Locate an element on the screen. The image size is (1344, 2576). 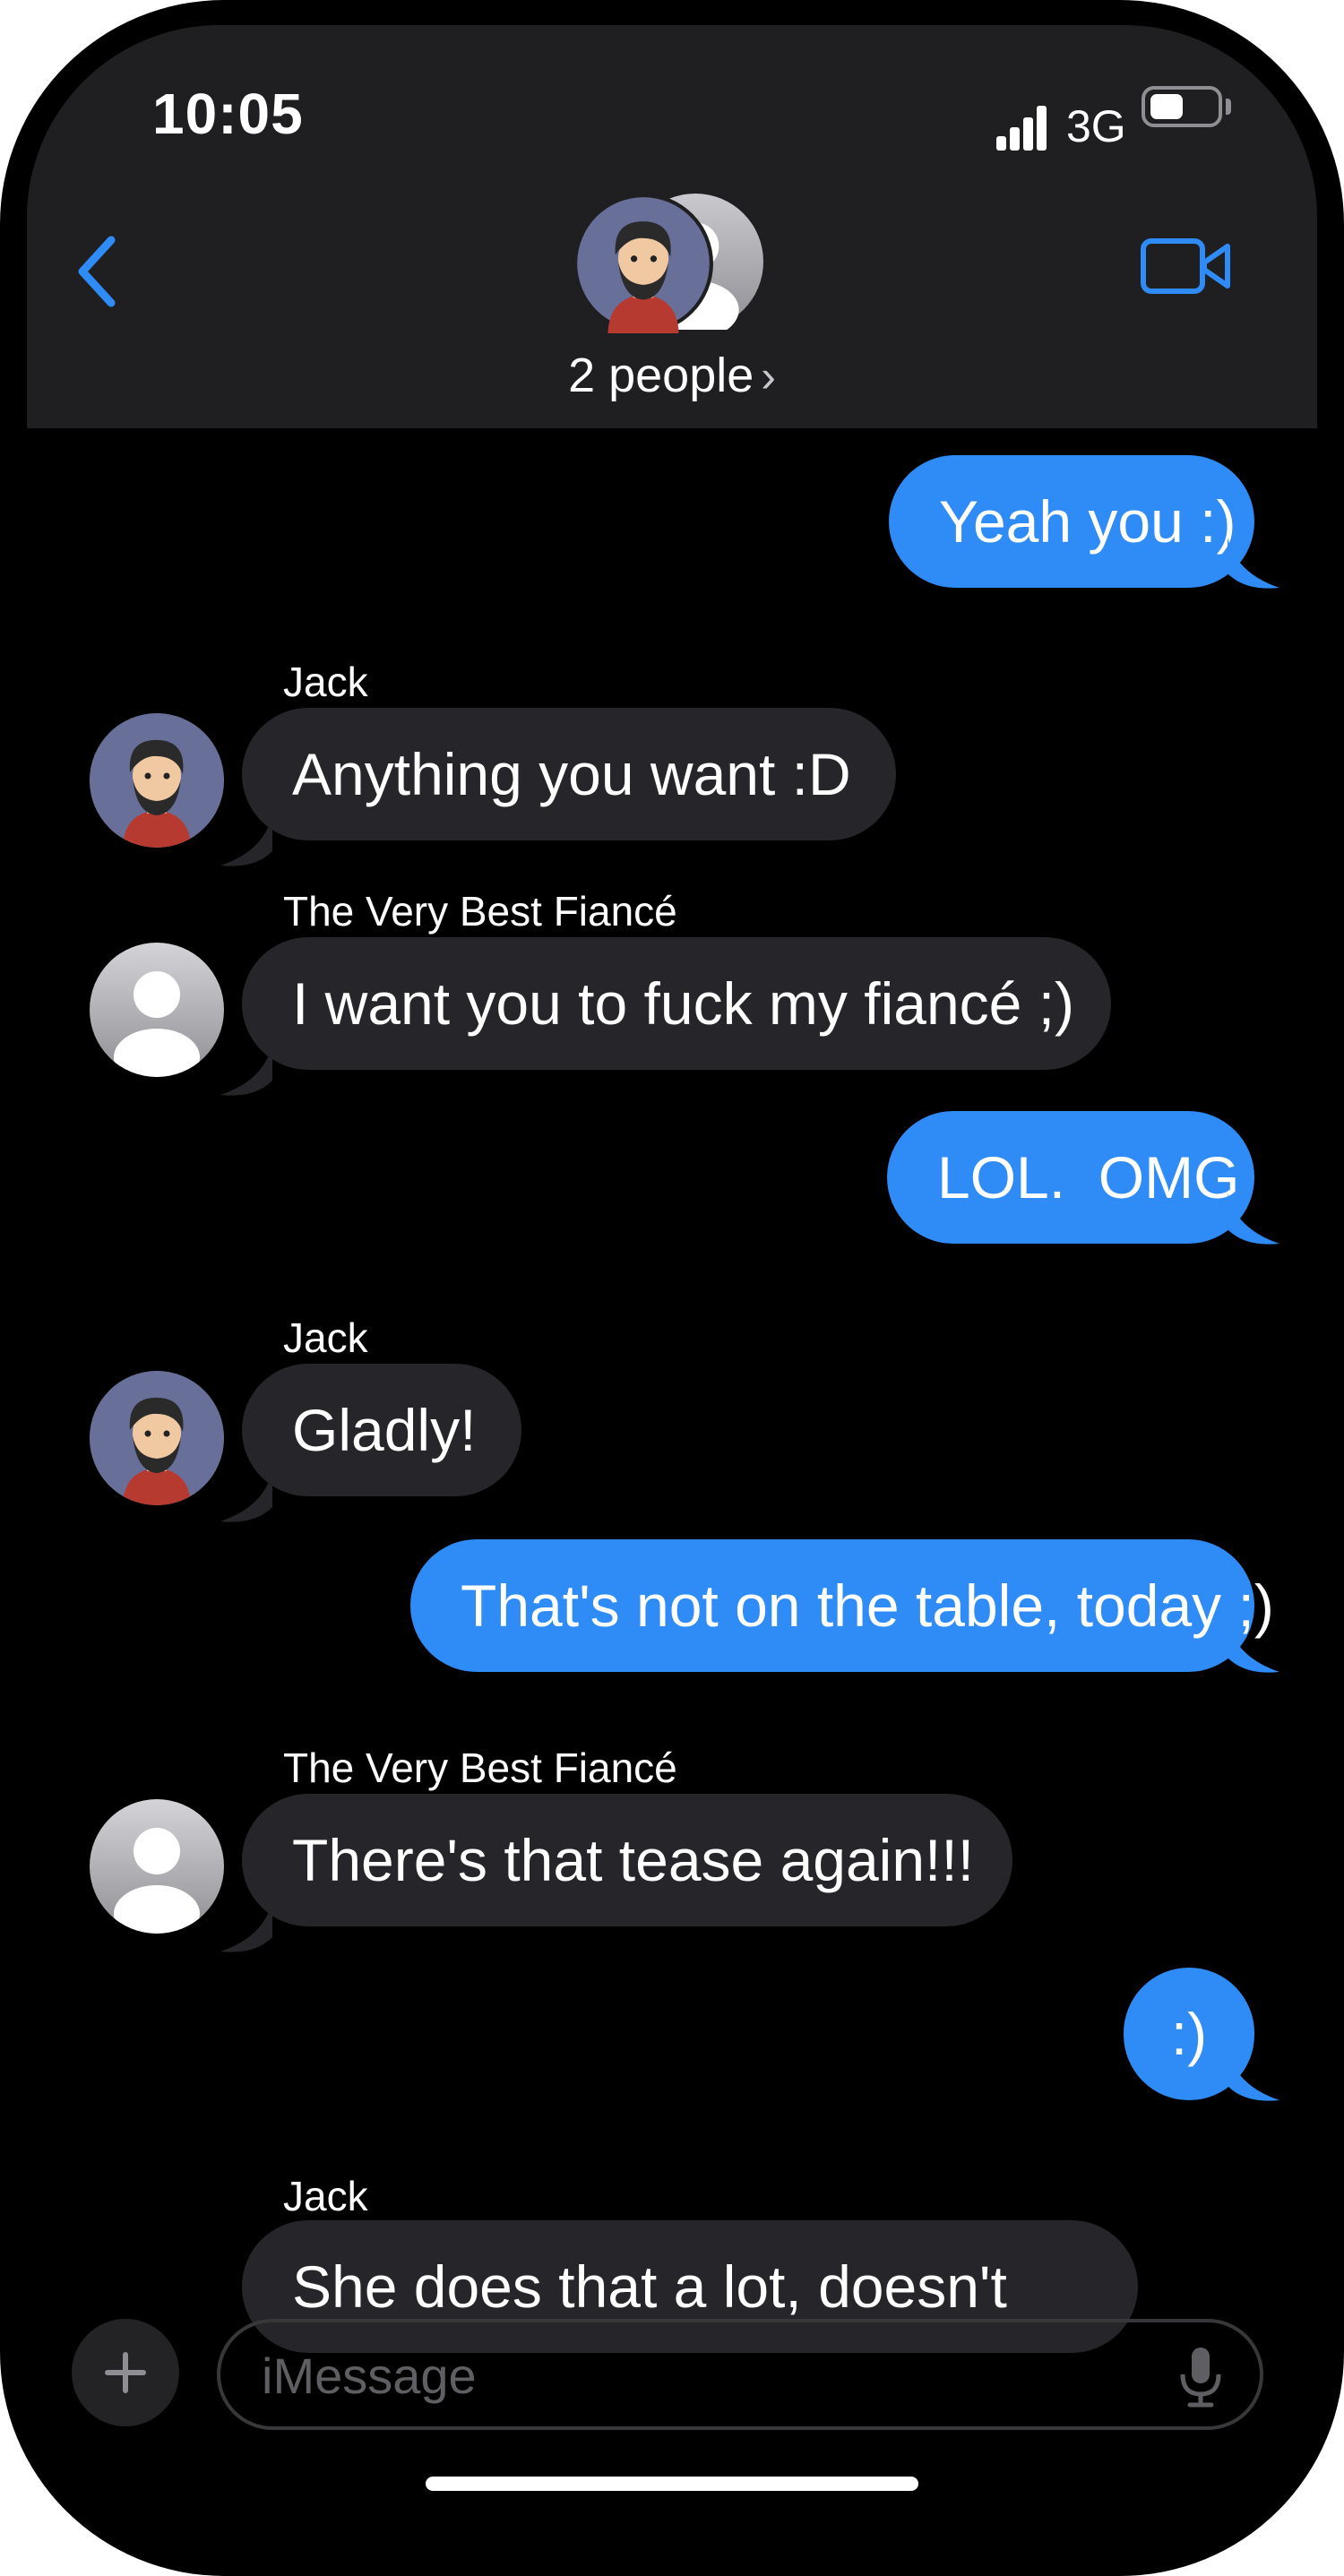
chevron-left-icon is located at coordinates (97, 272).